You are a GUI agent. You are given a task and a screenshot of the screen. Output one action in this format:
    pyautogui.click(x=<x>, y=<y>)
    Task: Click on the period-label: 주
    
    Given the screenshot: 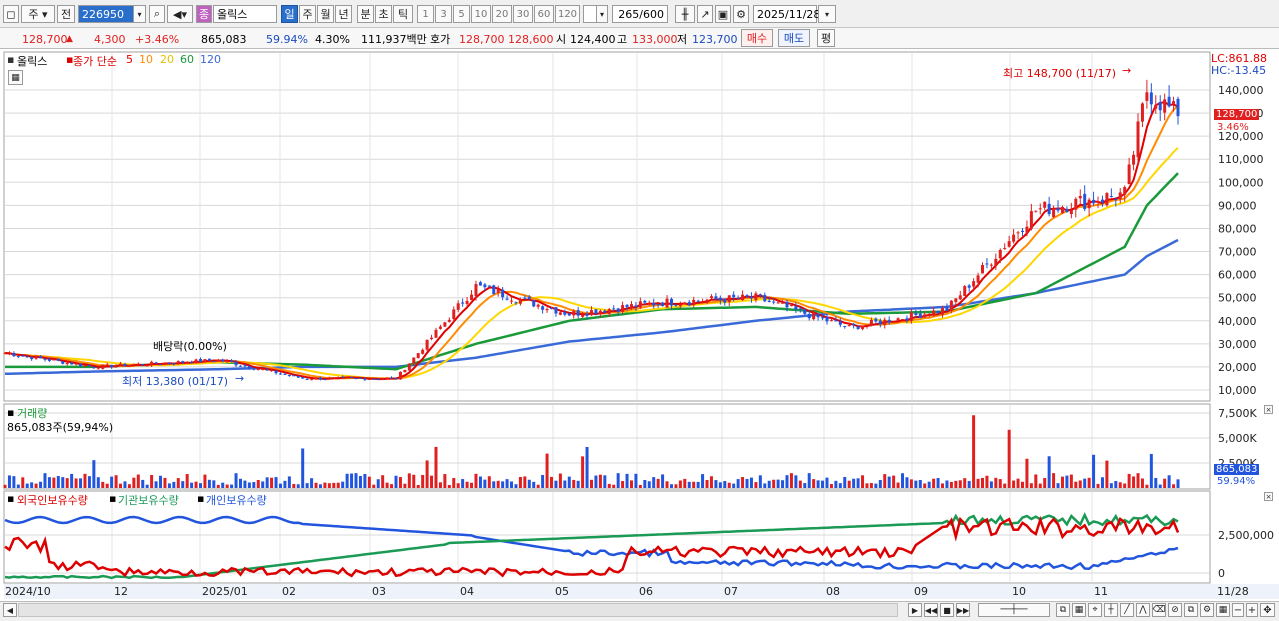 What is the action you would take?
    pyautogui.click(x=33, y=14)
    